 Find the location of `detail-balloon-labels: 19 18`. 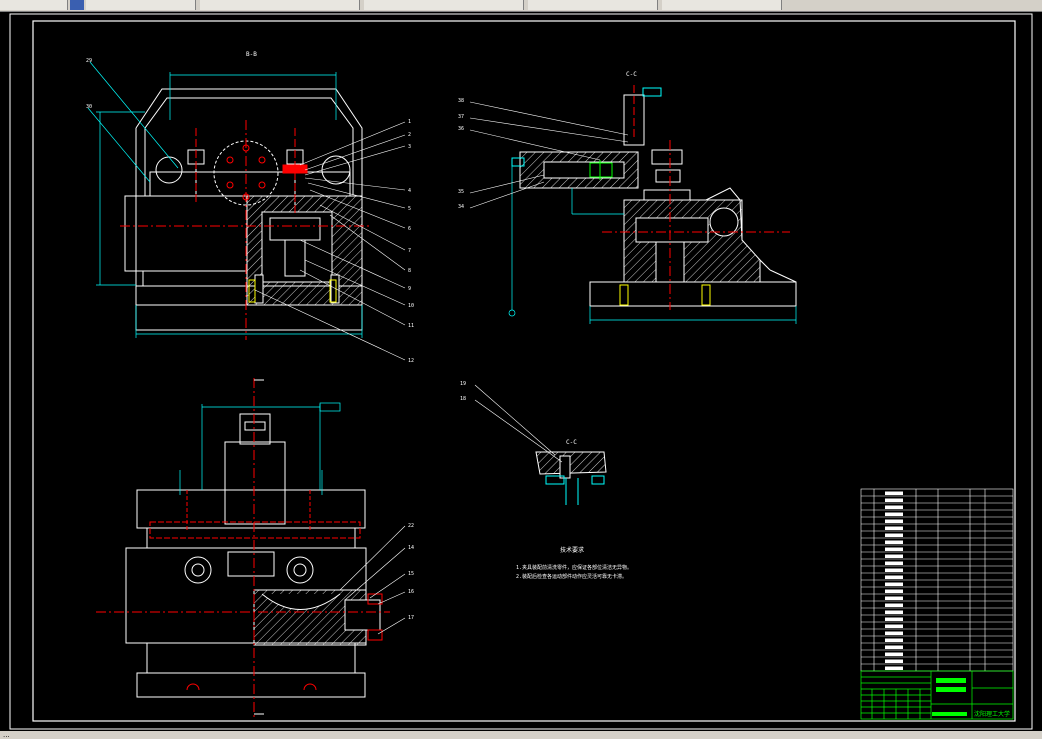

detail-balloon-labels: 19 18 is located at coordinates (463, 391).